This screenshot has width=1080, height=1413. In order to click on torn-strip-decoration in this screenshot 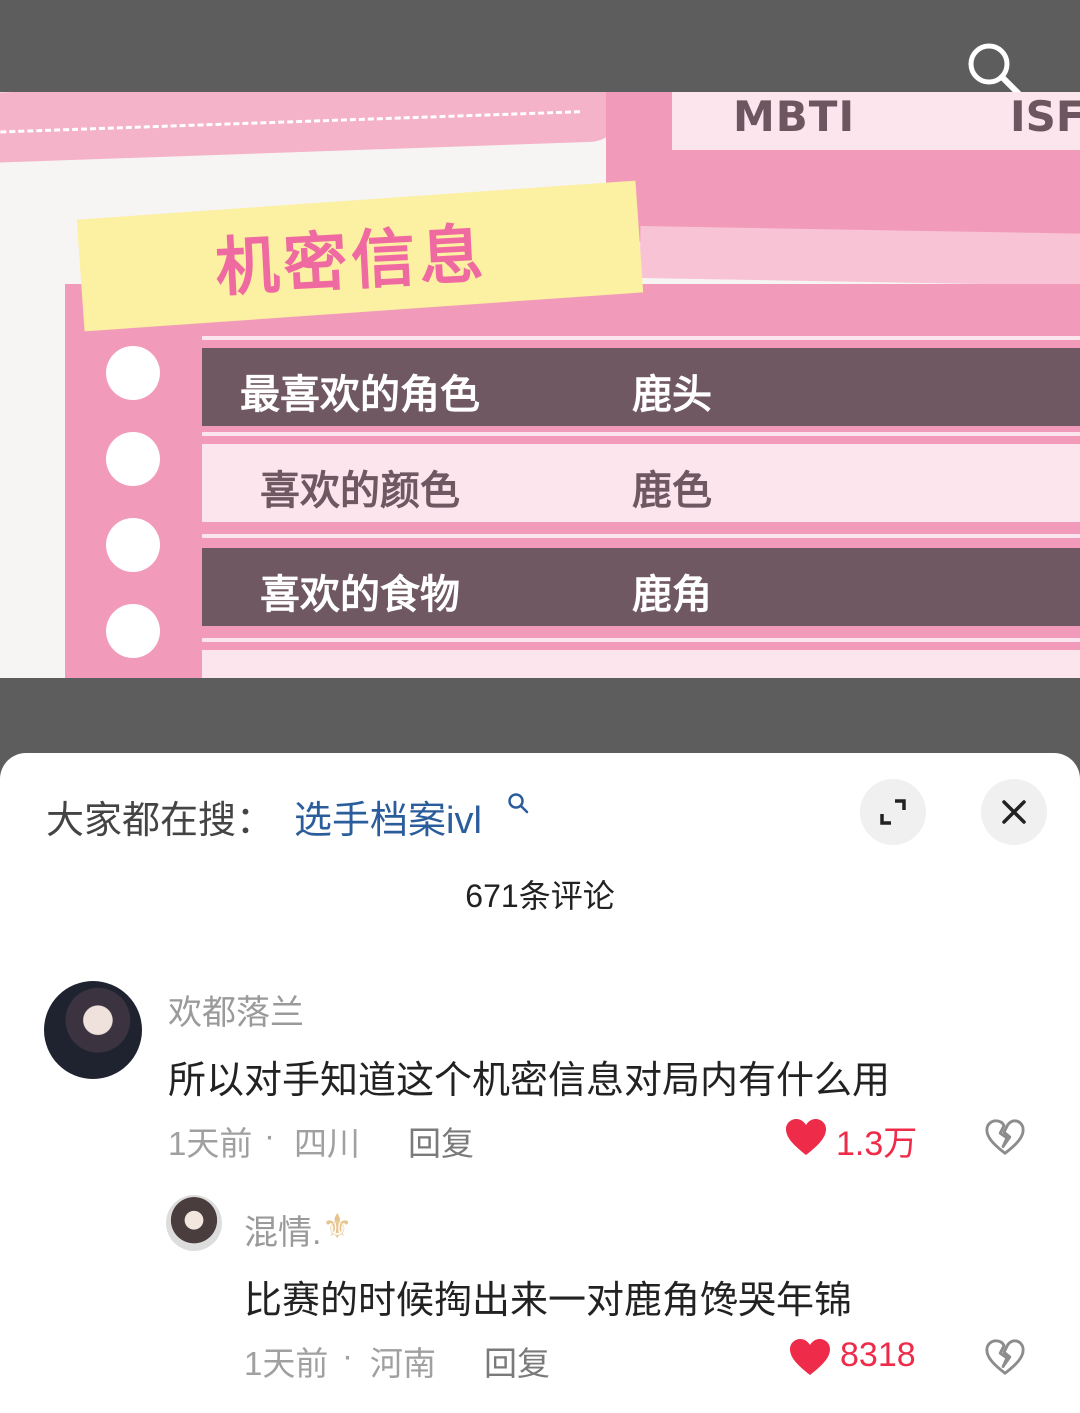, I will do `click(859, 256)`.